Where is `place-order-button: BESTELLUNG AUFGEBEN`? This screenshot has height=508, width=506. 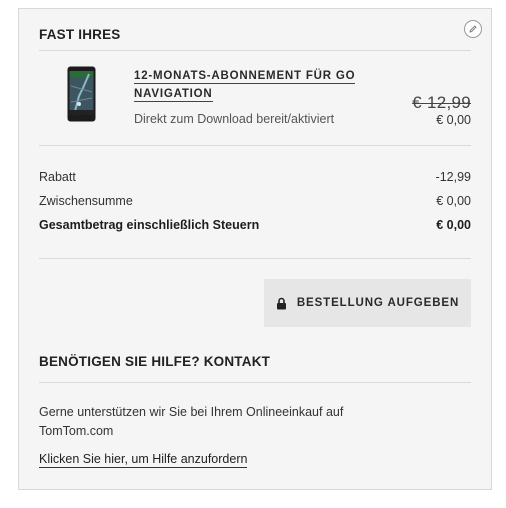
place-order-button: BESTELLUNG AUFGEBEN is located at coordinates (367, 303).